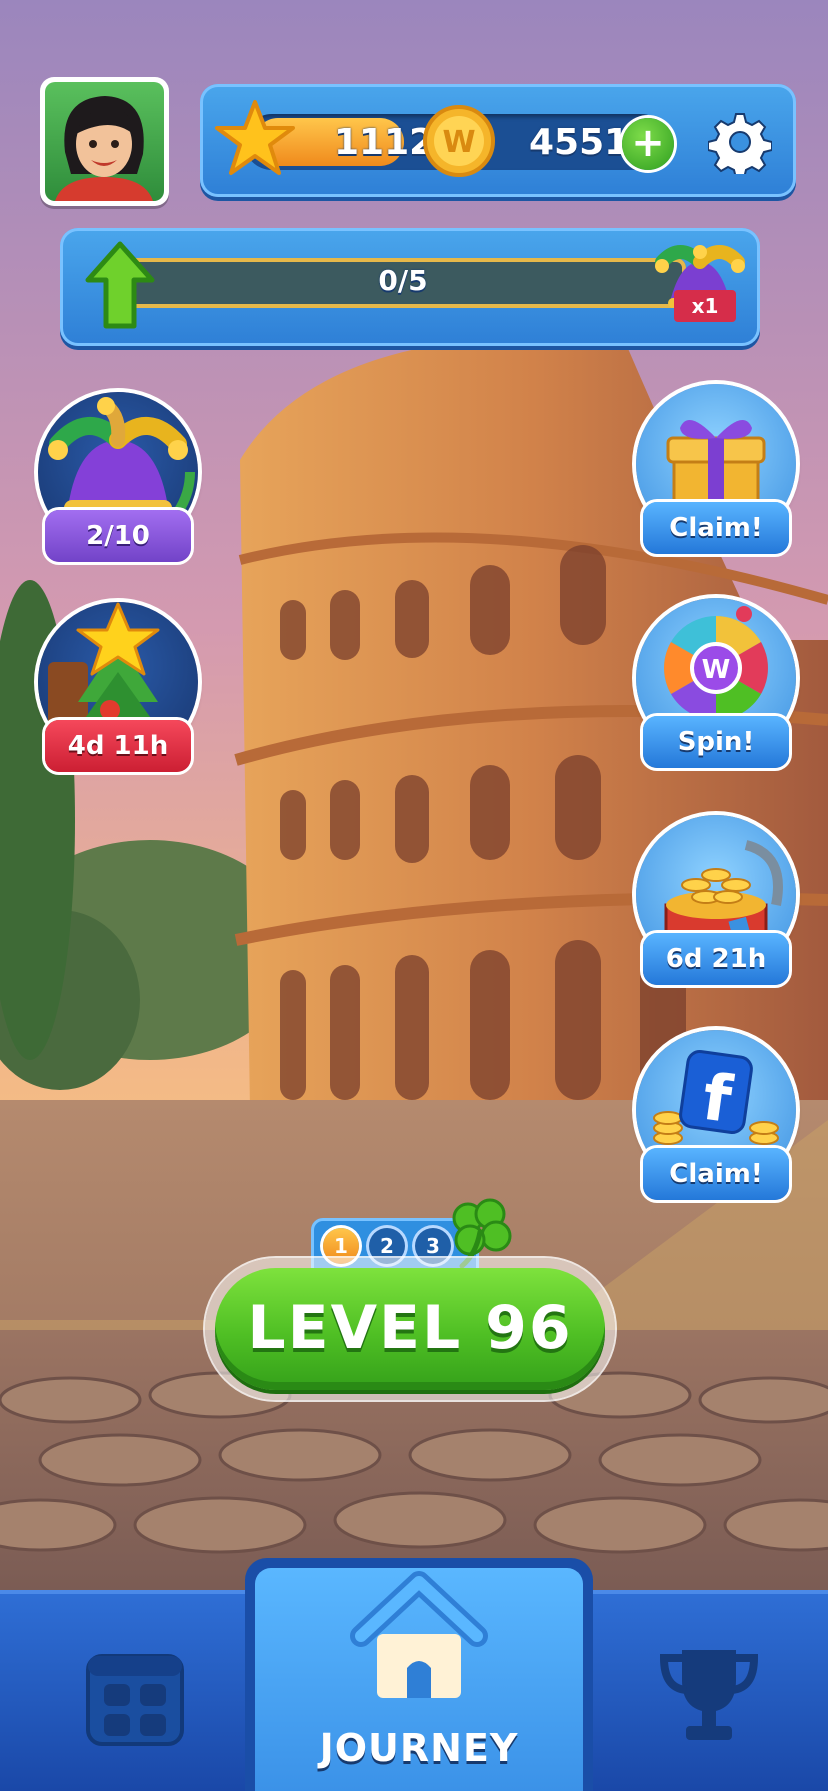 The image size is (828, 1791). What do you see at coordinates (120, 285) in the screenshot?
I see `up-arrow-icon` at bounding box center [120, 285].